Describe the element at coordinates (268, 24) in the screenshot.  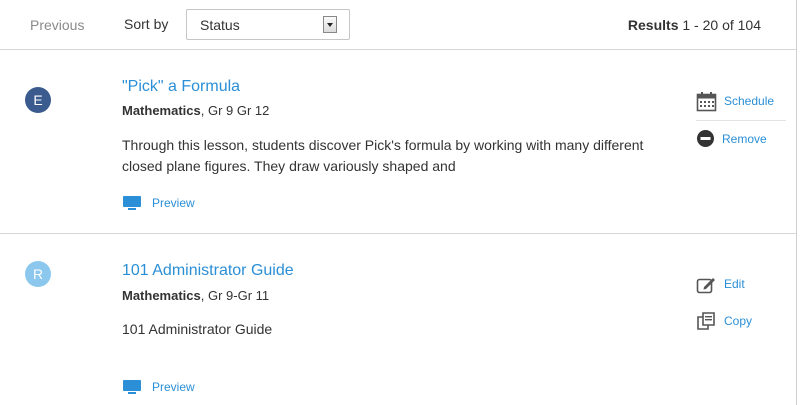
I see `sort-select: Status` at that location.